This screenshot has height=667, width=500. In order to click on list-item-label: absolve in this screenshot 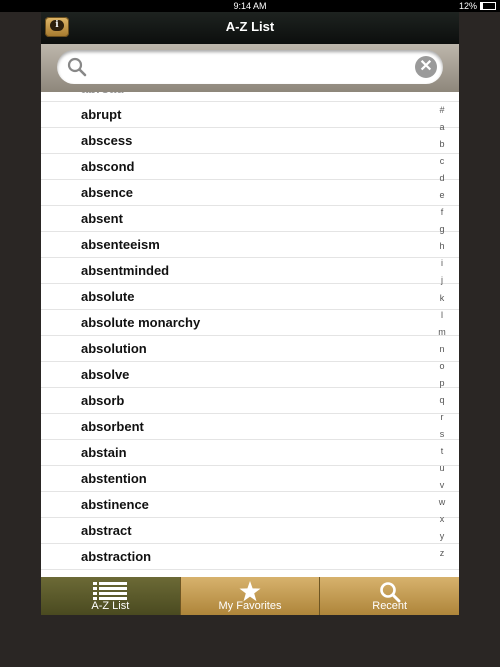, I will do `click(105, 374)`.